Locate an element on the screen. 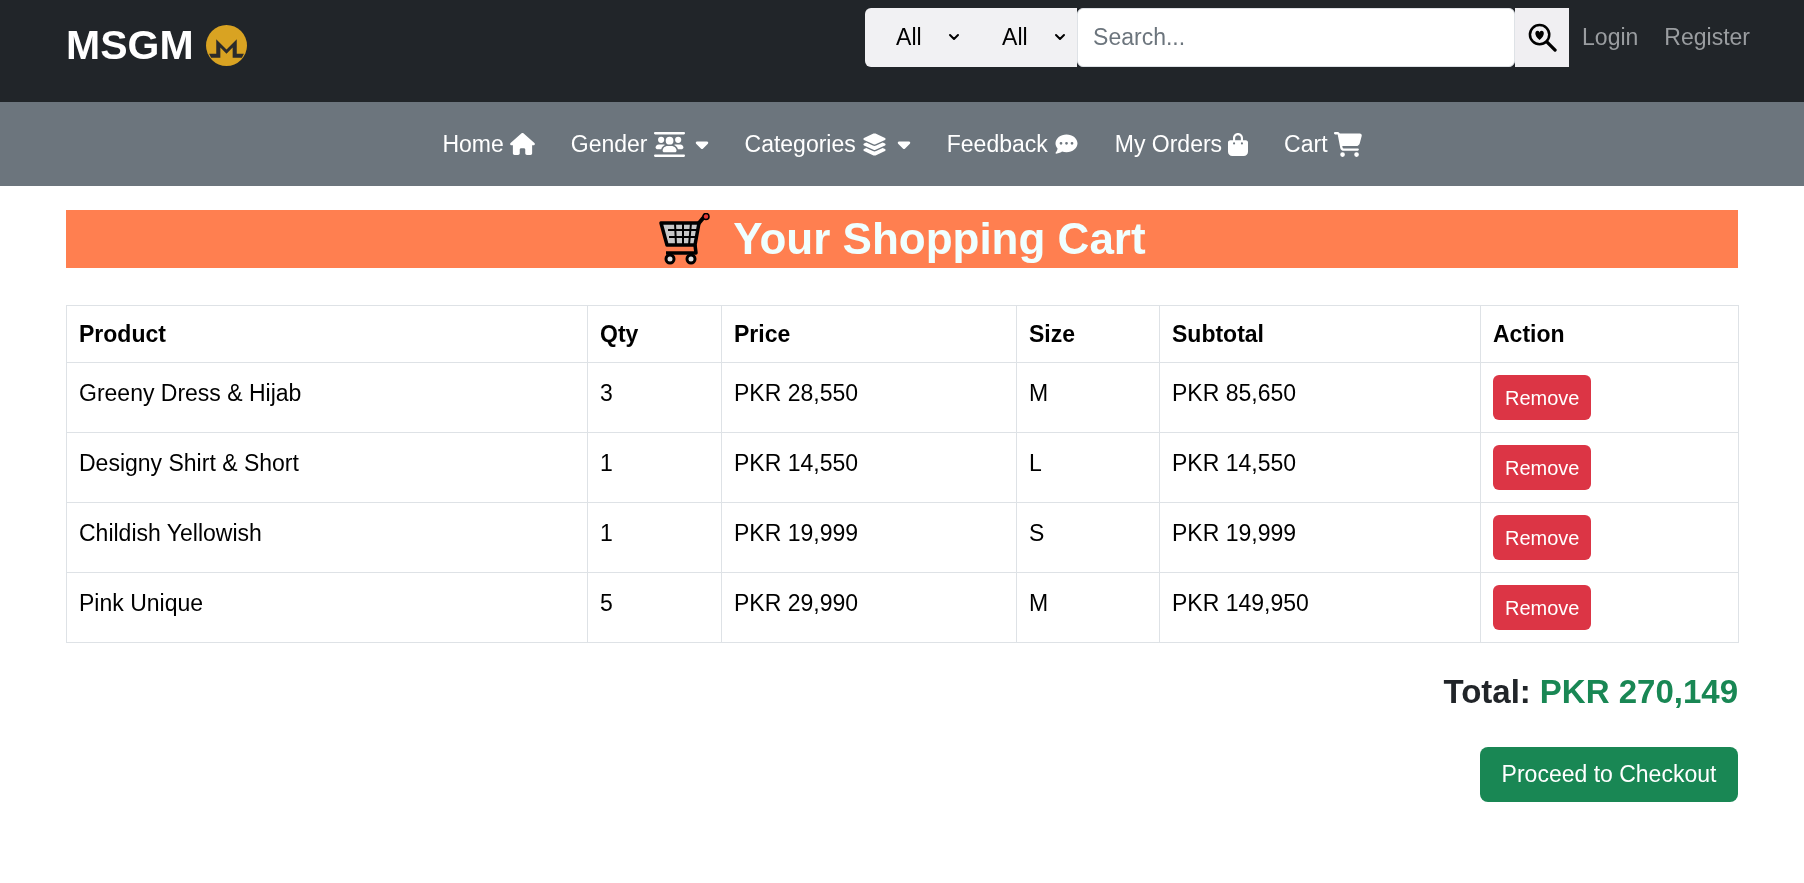 The width and height of the screenshot is (1804, 883). table-cell: S is located at coordinates (1088, 537).